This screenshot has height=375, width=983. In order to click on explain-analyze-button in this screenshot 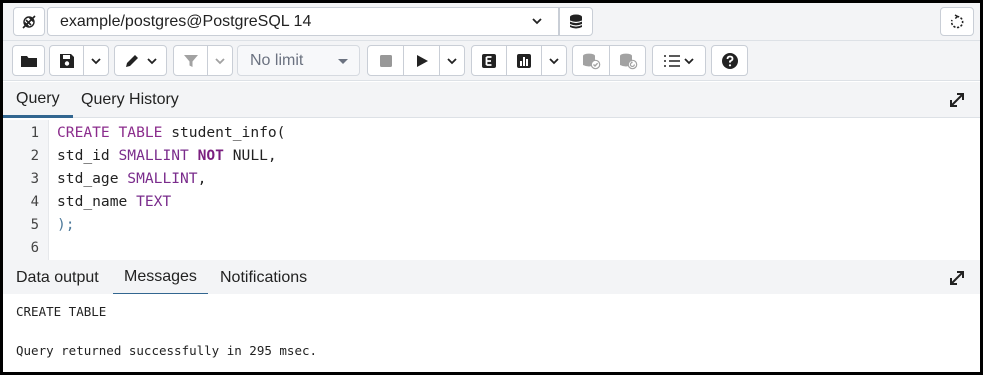, I will do `click(524, 60)`.